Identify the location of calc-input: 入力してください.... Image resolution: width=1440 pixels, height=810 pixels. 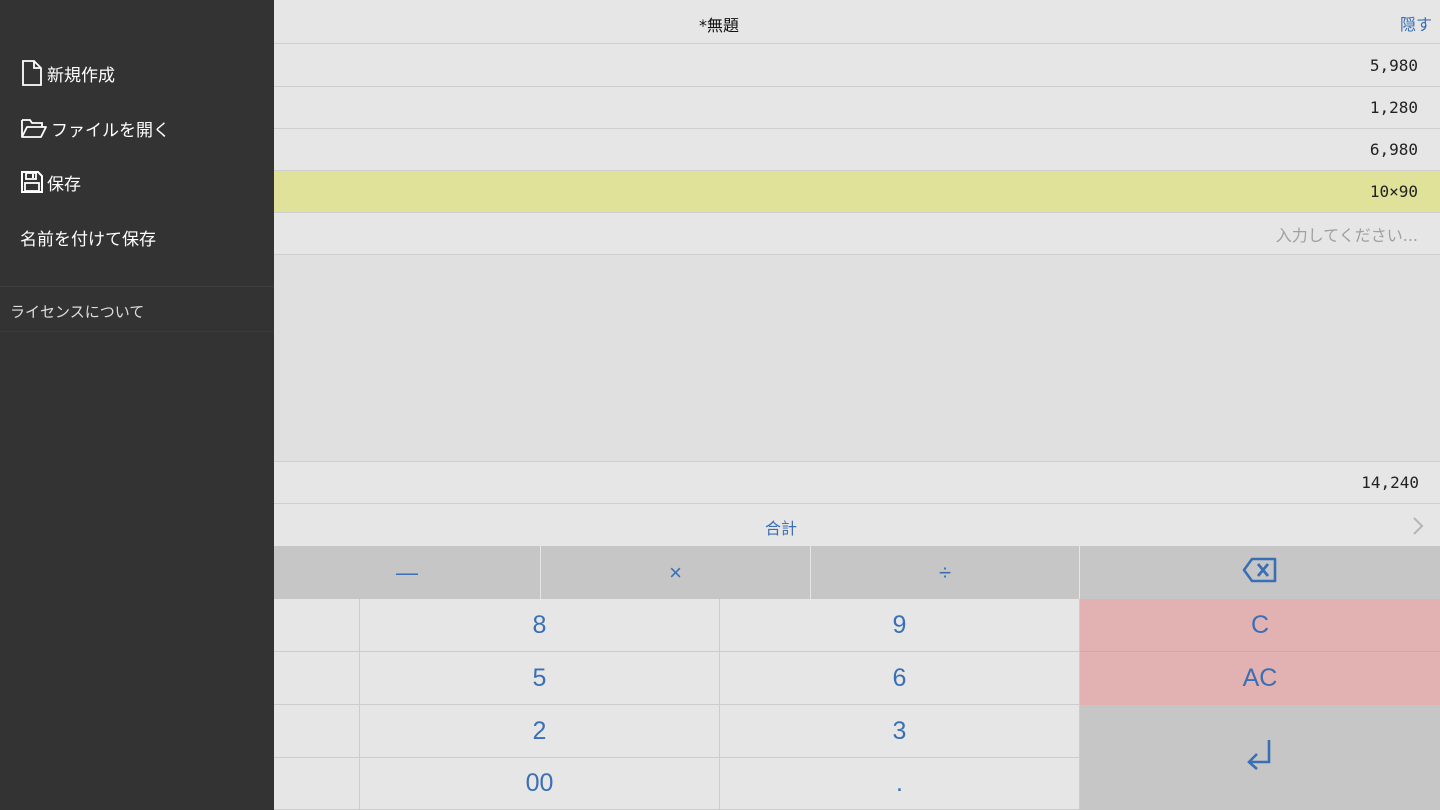
(857, 234).